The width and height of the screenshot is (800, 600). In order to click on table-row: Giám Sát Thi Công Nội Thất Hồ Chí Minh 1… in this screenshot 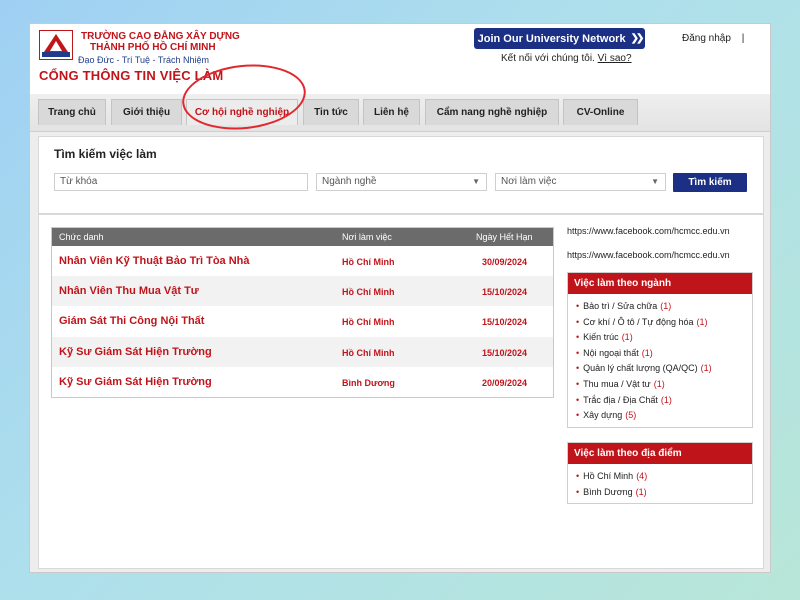, I will do `click(302, 321)`.